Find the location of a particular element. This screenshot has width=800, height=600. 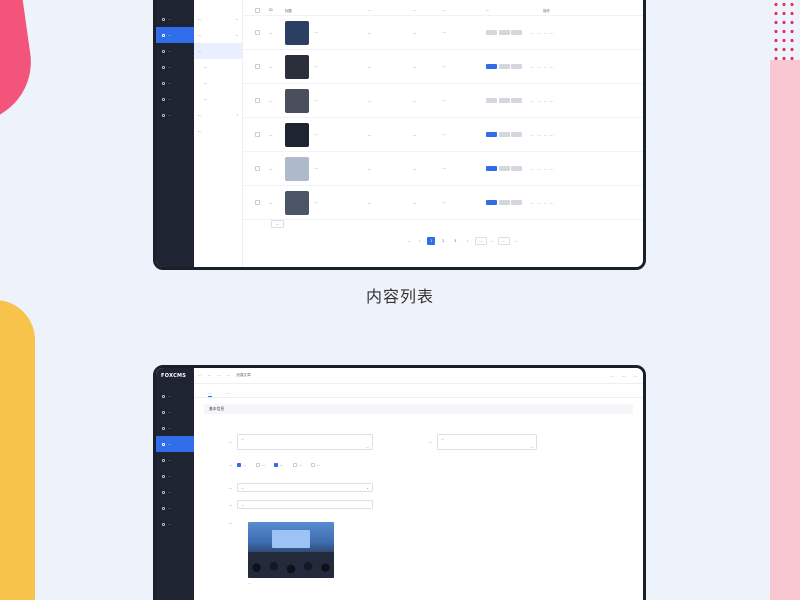

cover-image is located at coordinates (291, 550).